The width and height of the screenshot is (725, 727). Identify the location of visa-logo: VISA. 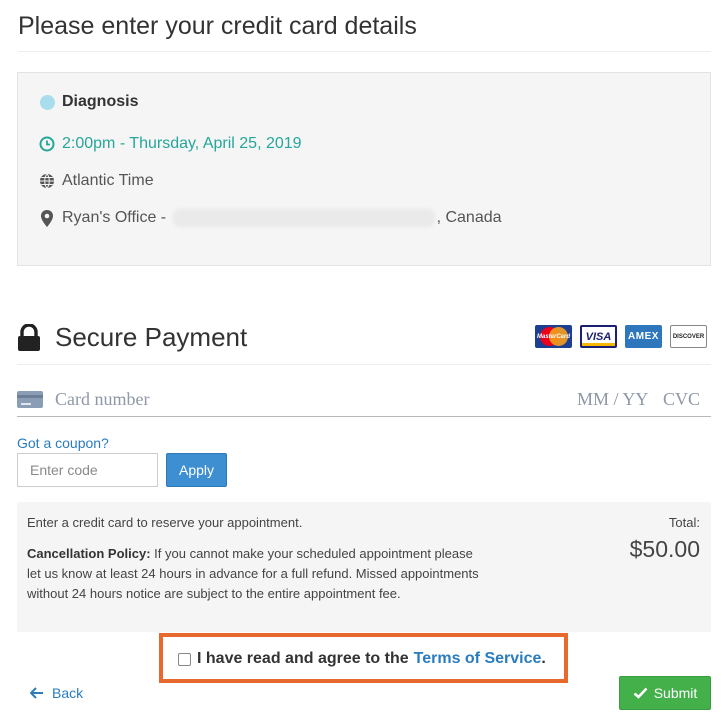
(598, 336).